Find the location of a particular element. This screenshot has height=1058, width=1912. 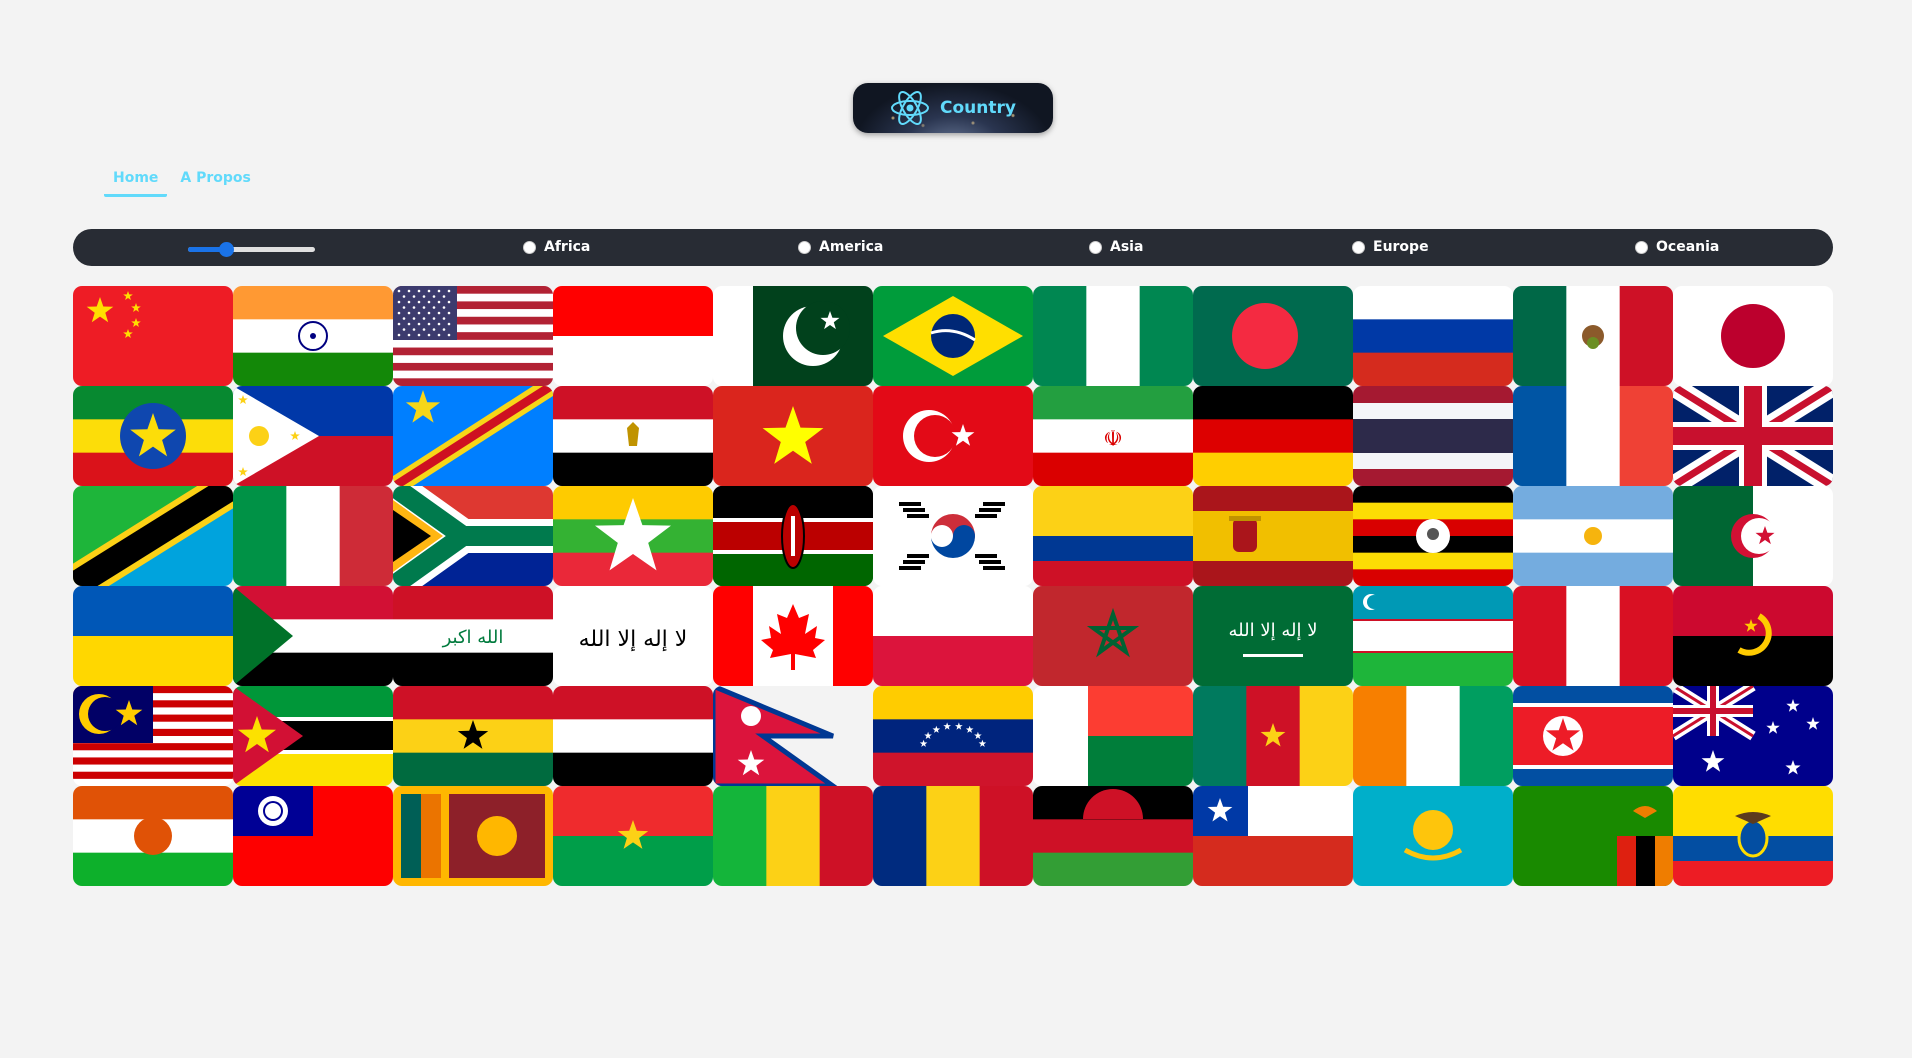

poland-flag-icon is located at coordinates (953, 636).